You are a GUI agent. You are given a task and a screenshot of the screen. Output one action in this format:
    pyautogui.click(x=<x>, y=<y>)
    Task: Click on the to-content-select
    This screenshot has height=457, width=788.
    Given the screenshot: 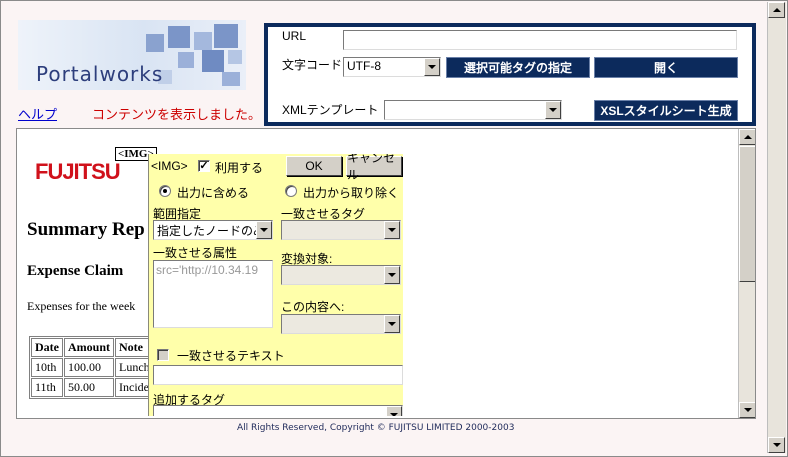 What is the action you would take?
    pyautogui.click(x=341, y=324)
    